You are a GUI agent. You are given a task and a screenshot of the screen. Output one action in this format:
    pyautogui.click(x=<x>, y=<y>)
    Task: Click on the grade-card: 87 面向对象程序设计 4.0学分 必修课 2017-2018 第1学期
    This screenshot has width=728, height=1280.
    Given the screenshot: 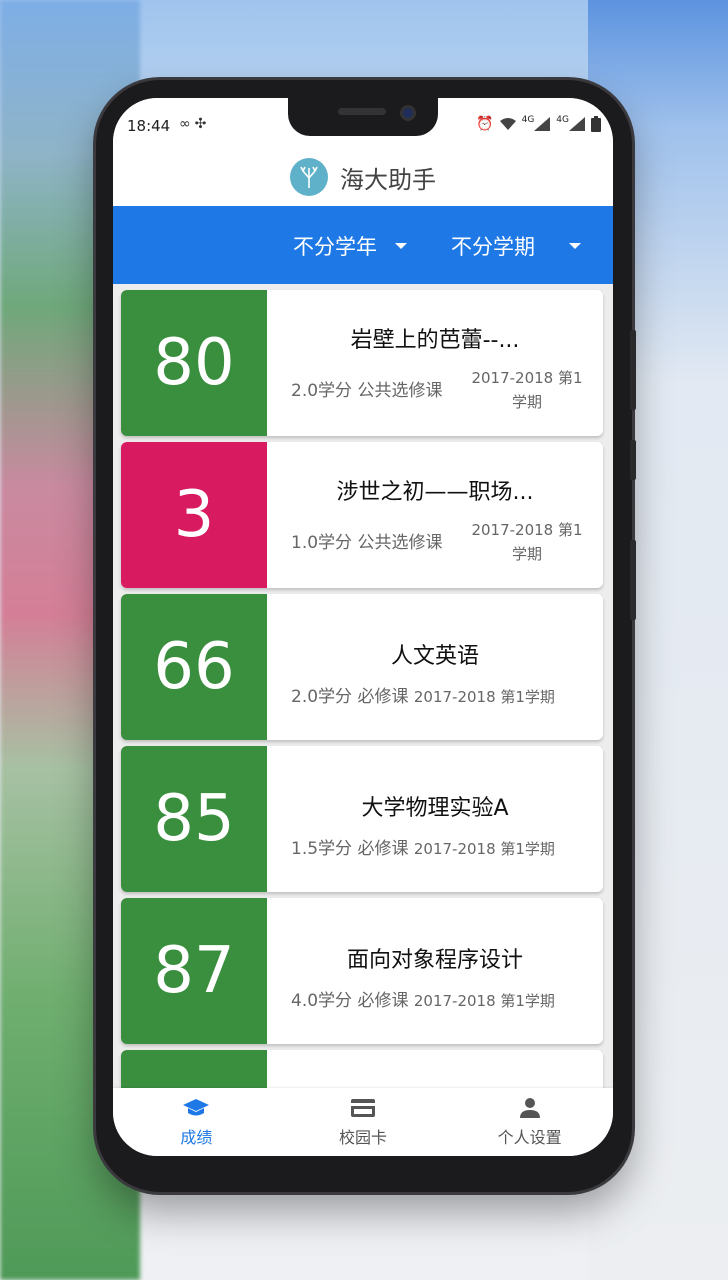 What is the action you would take?
    pyautogui.click(x=362, y=971)
    